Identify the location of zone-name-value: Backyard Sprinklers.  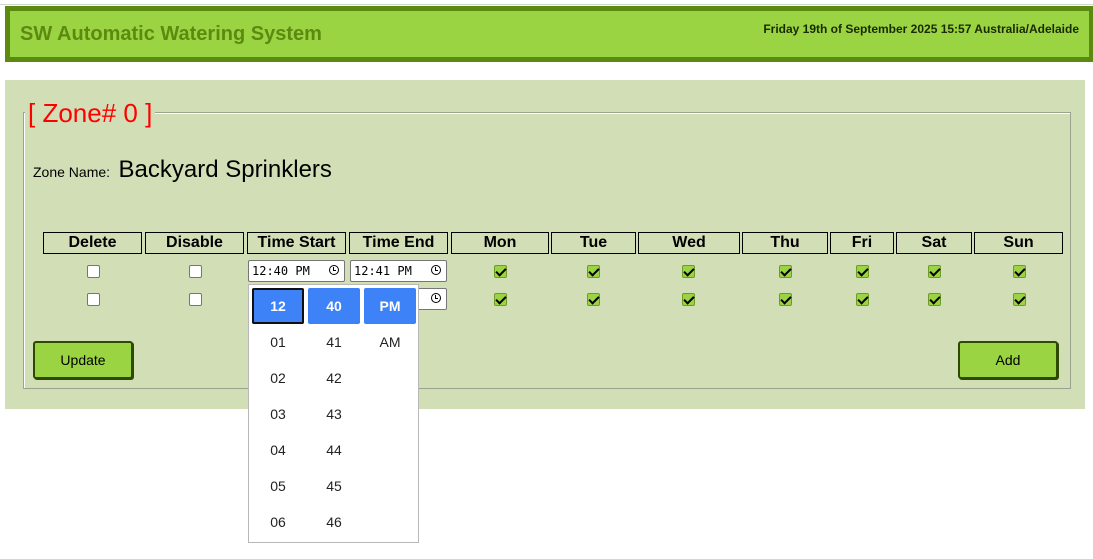
(225, 169).